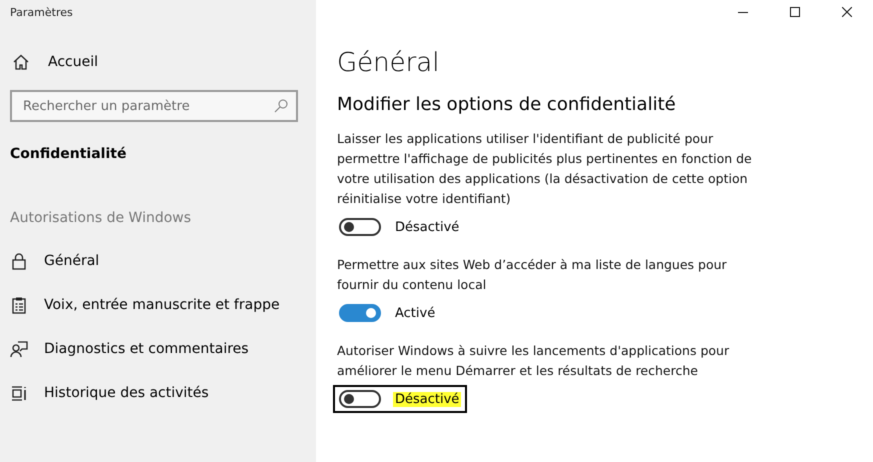 This screenshot has width=873, height=462. What do you see at coordinates (533, 361) in the screenshot?
I see `setting-description: Autoriser Windows à suivre les lancements d'applications pour améliorer le menu Démarrer et les résultats de recherche` at bounding box center [533, 361].